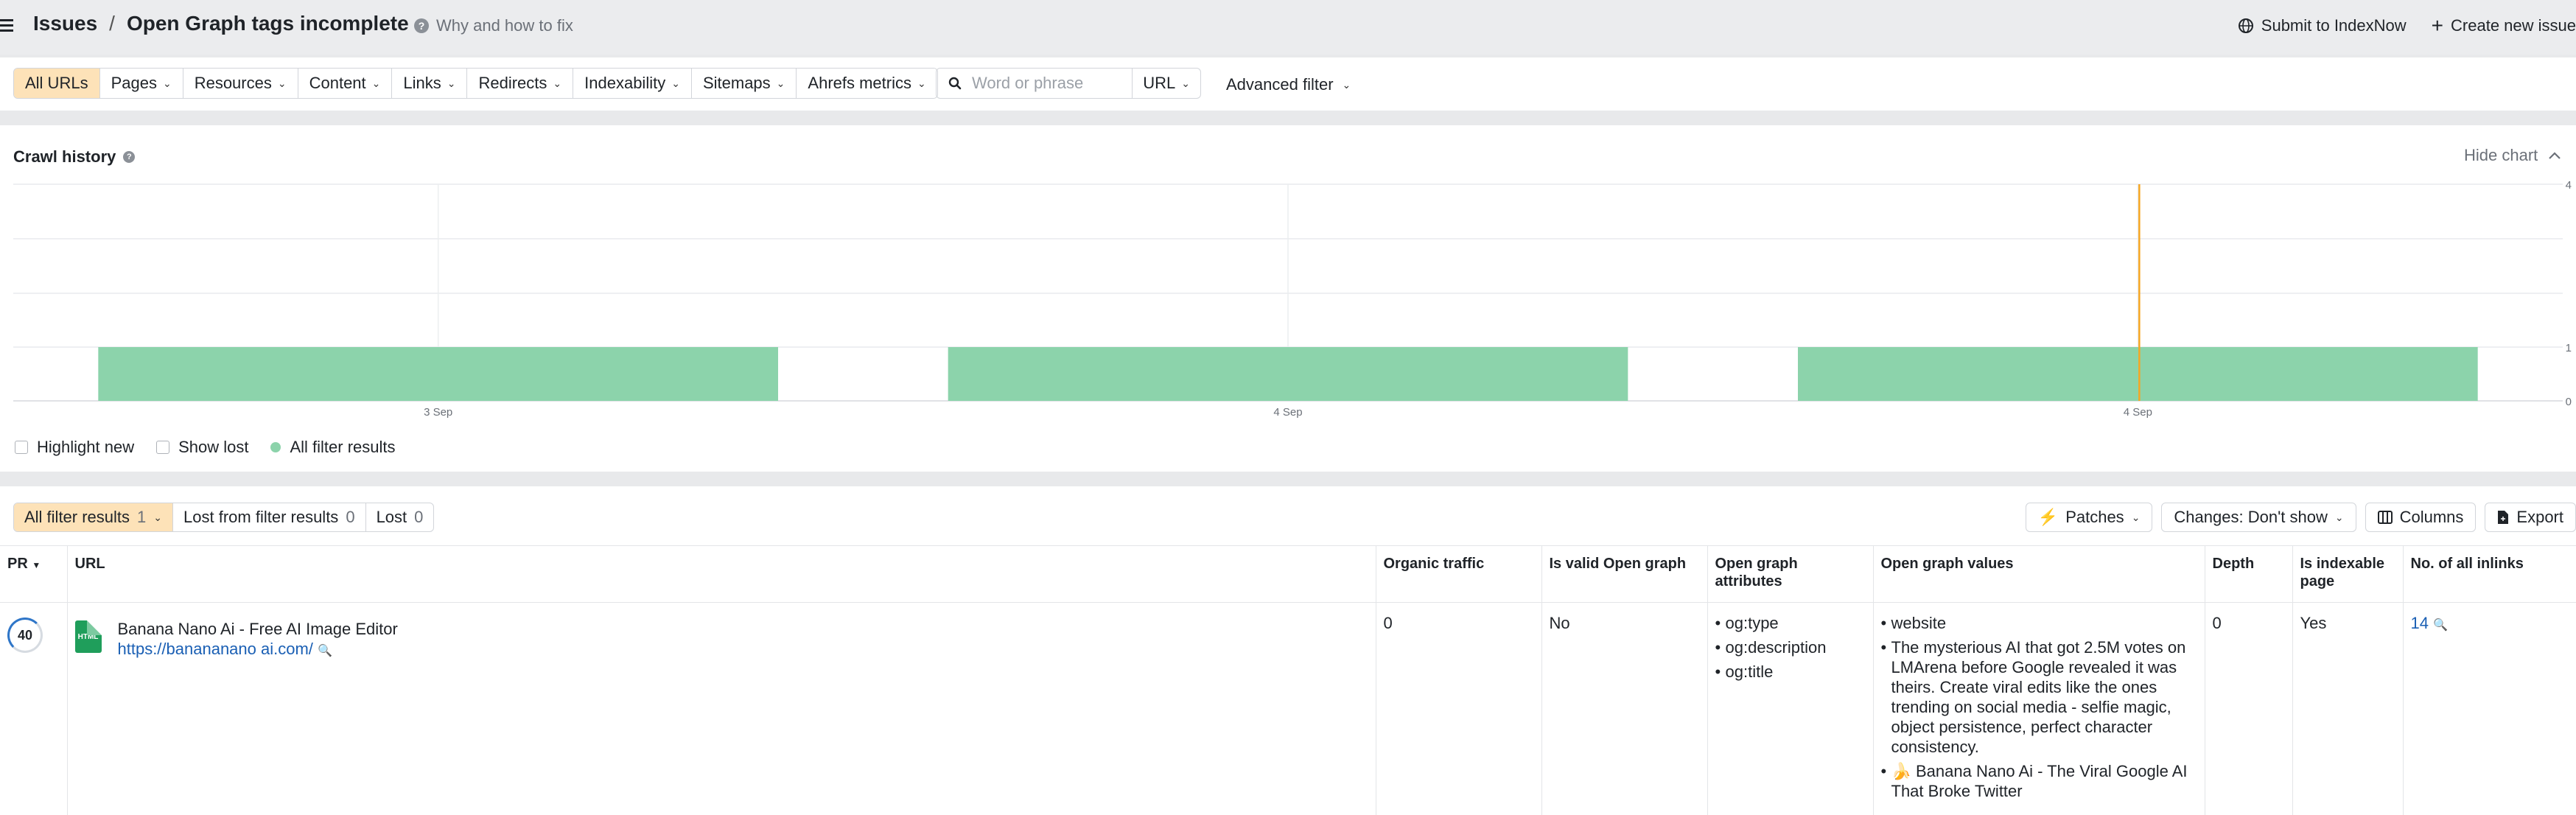 This screenshot has width=2576, height=815. I want to click on tab-all-filter-results: All filter results 1 ⌄, so click(93, 517).